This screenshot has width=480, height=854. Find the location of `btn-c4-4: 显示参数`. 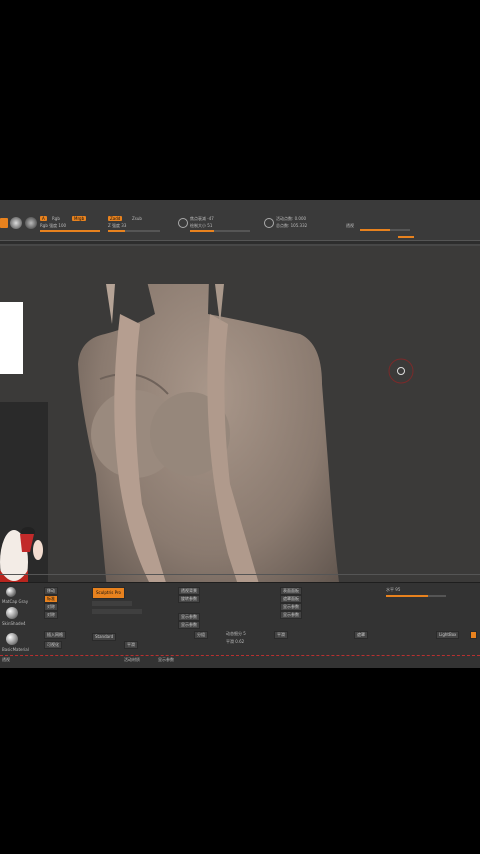

btn-c4-4: 显示参数 is located at coordinates (291, 615).